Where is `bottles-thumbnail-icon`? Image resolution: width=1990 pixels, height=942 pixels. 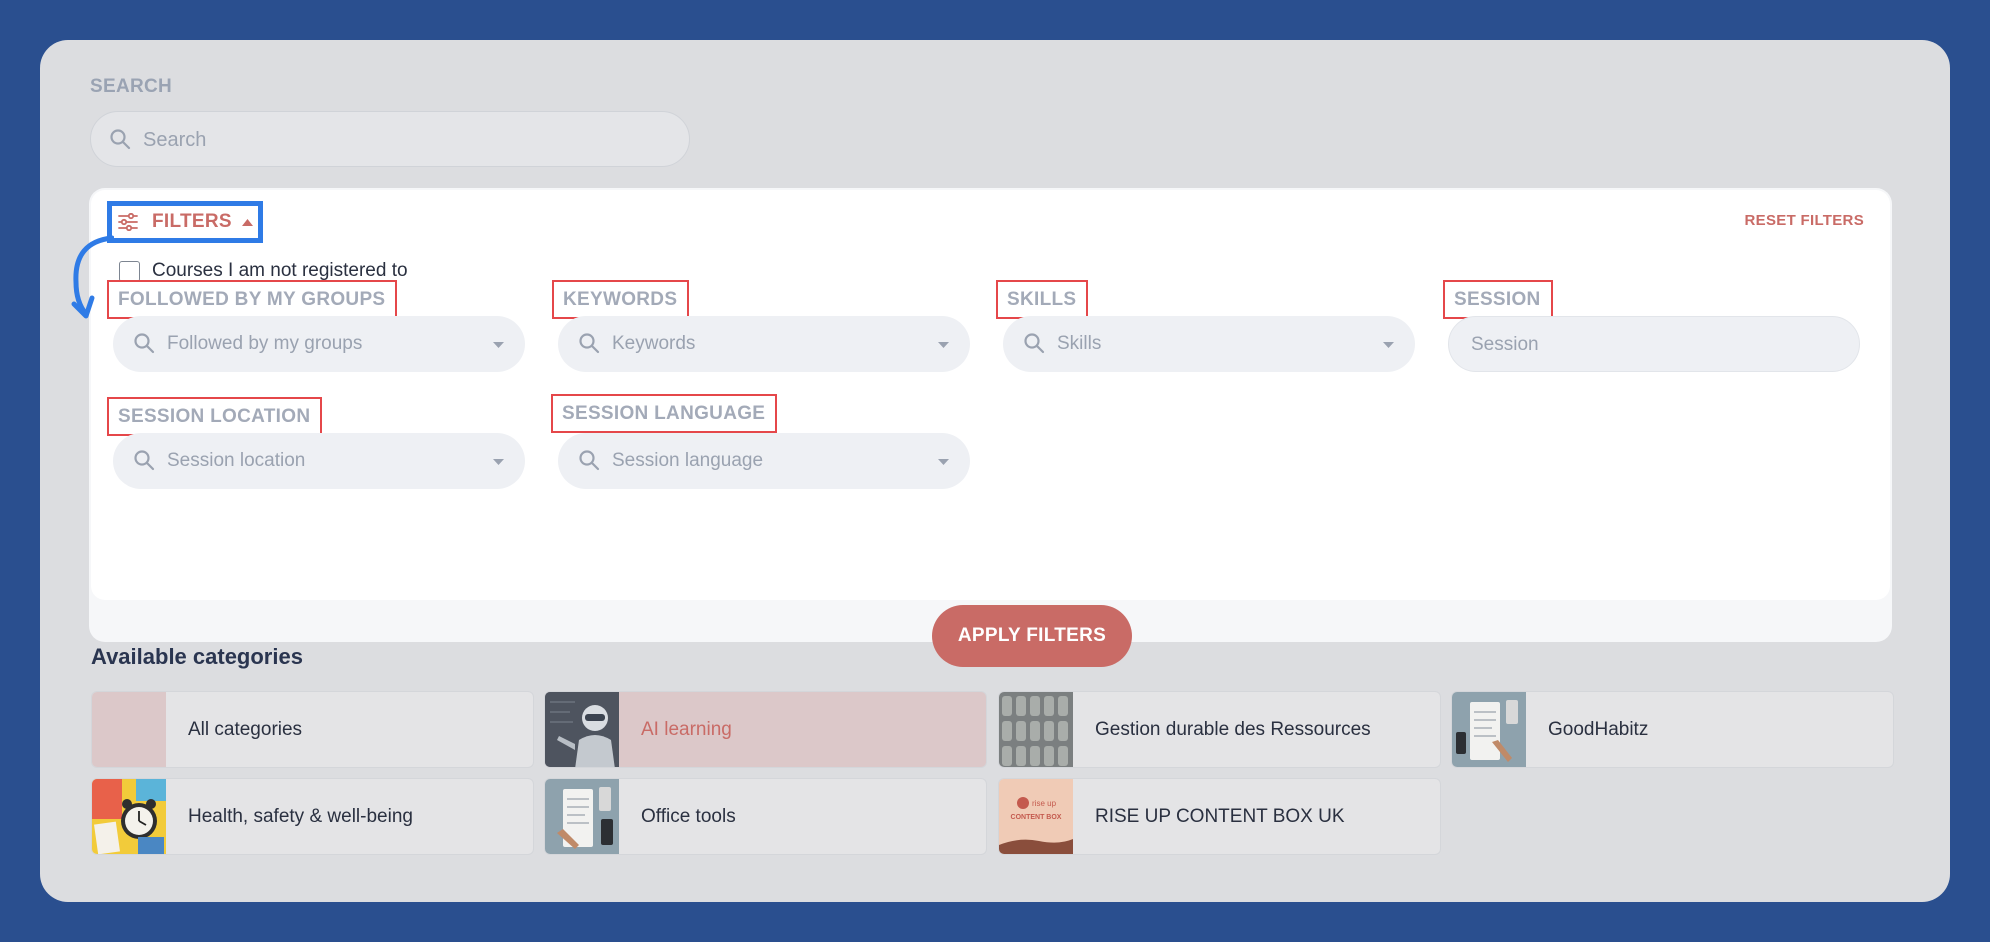
bottles-thumbnail-icon is located at coordinates (1036, 729).